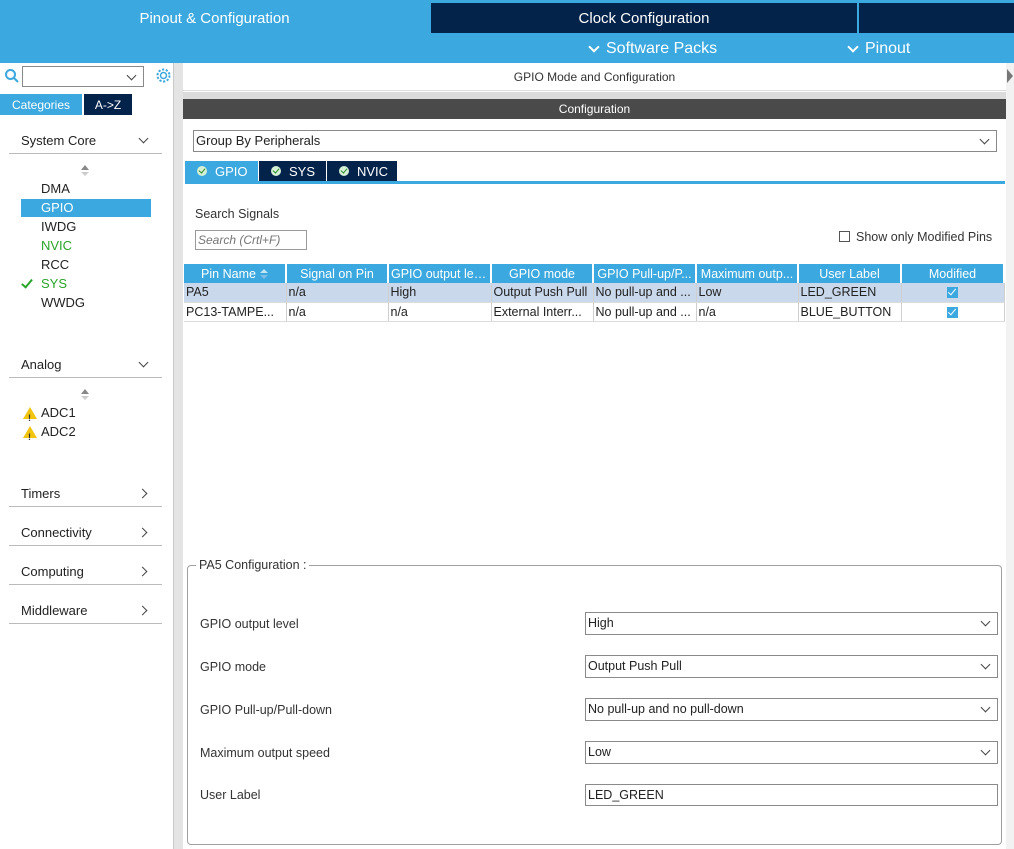 The width and height of the screenshot is (1014, 849). What do you see at coordinates (41, 104) in the screenshot?
I see `tab-categories: Categories` at bounding box center [41, 104].